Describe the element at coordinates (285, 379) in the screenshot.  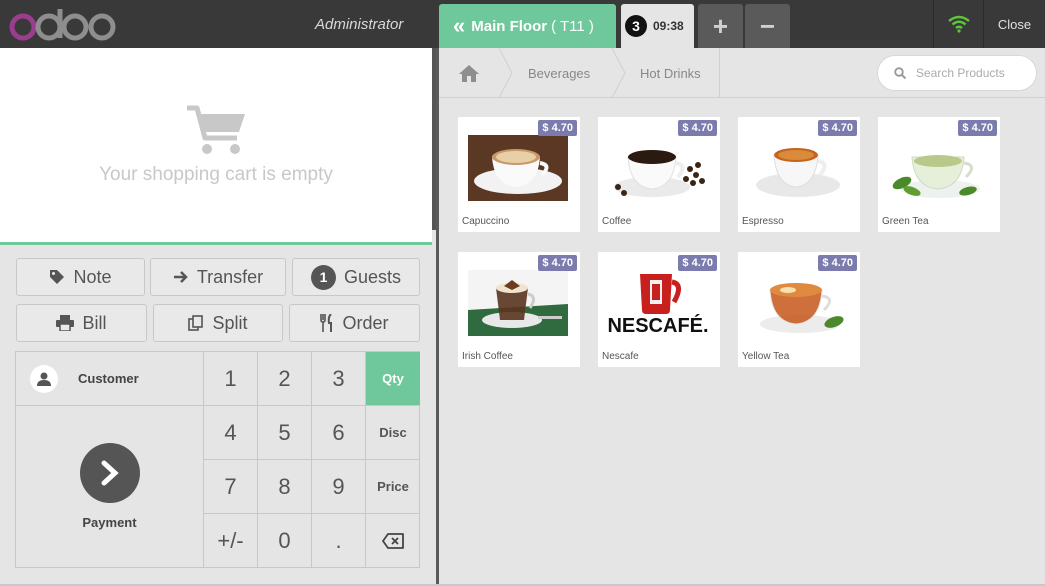
I see `key-2: 2` at that location.